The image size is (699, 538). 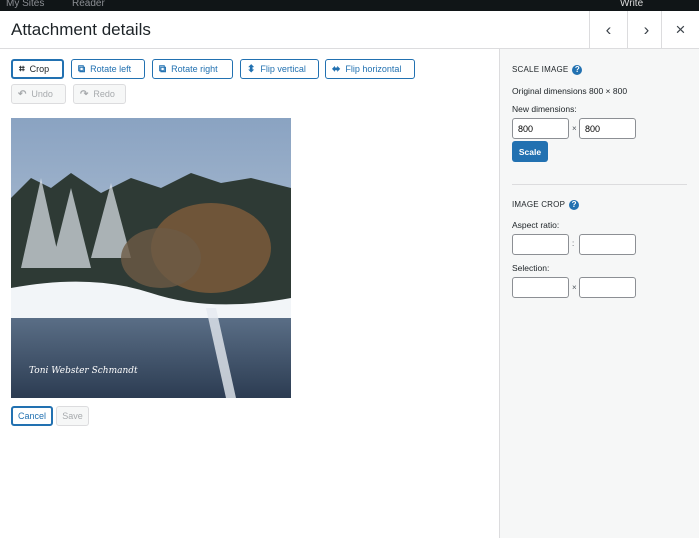 What do you see at coordinates (82, 69) in the screenshot?
I see `rotate-left-icon: ⧉` at bounding box center [82, 69].